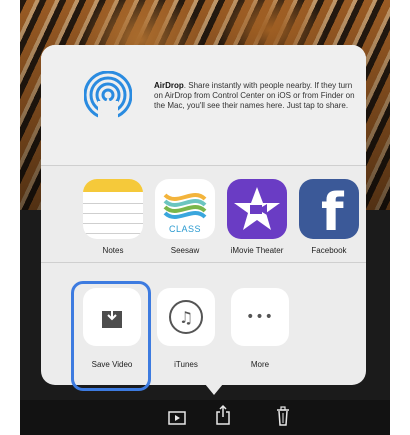 The height and width of the screenshot is (435, 410). I want to click on popover-arrow, so click(214, 389).